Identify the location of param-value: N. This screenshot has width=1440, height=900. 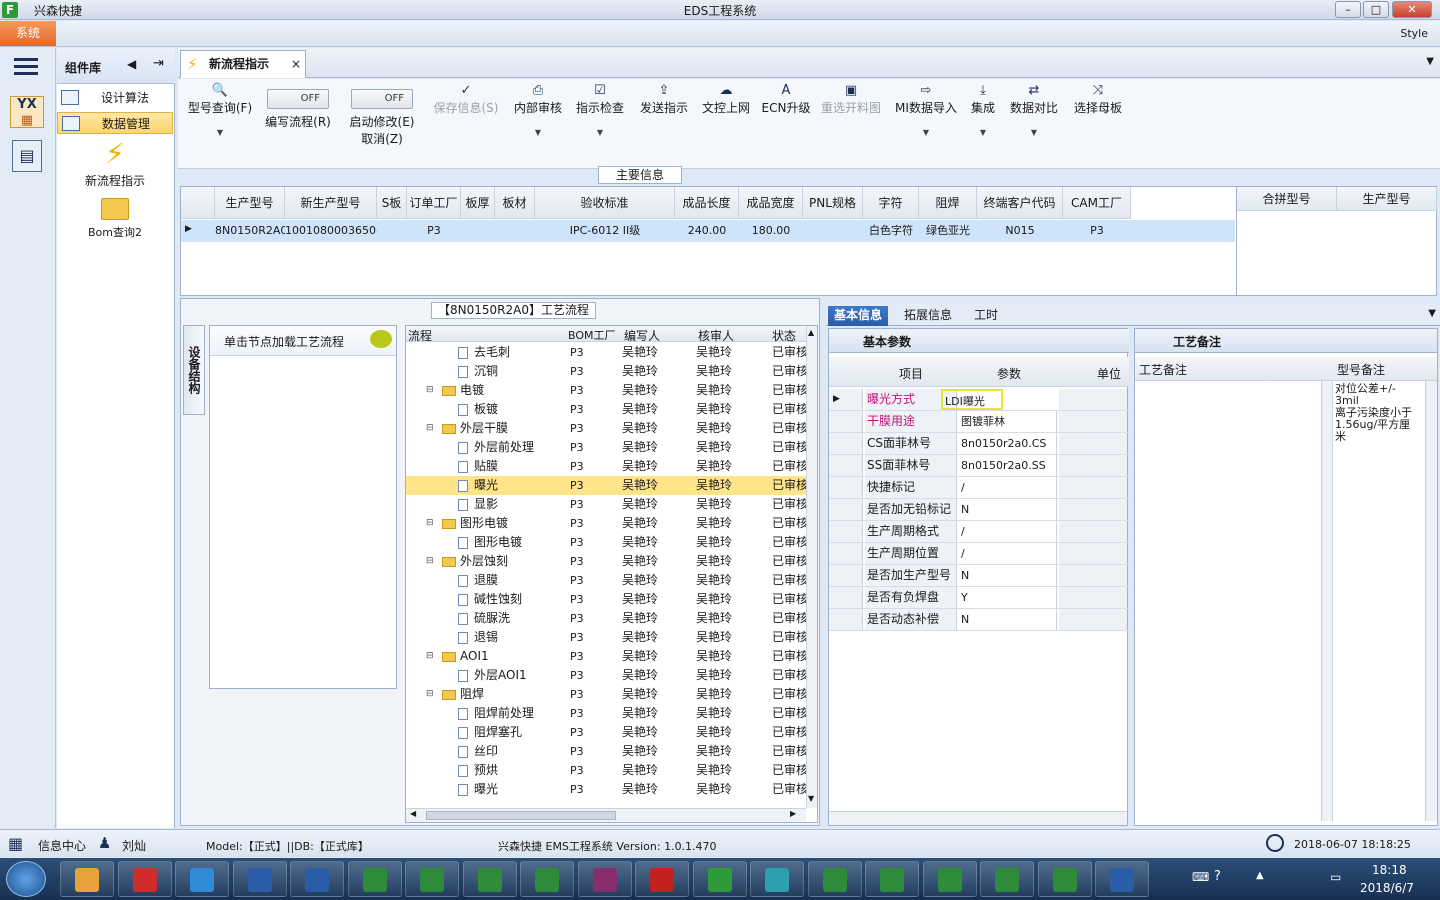
(1008, 575).